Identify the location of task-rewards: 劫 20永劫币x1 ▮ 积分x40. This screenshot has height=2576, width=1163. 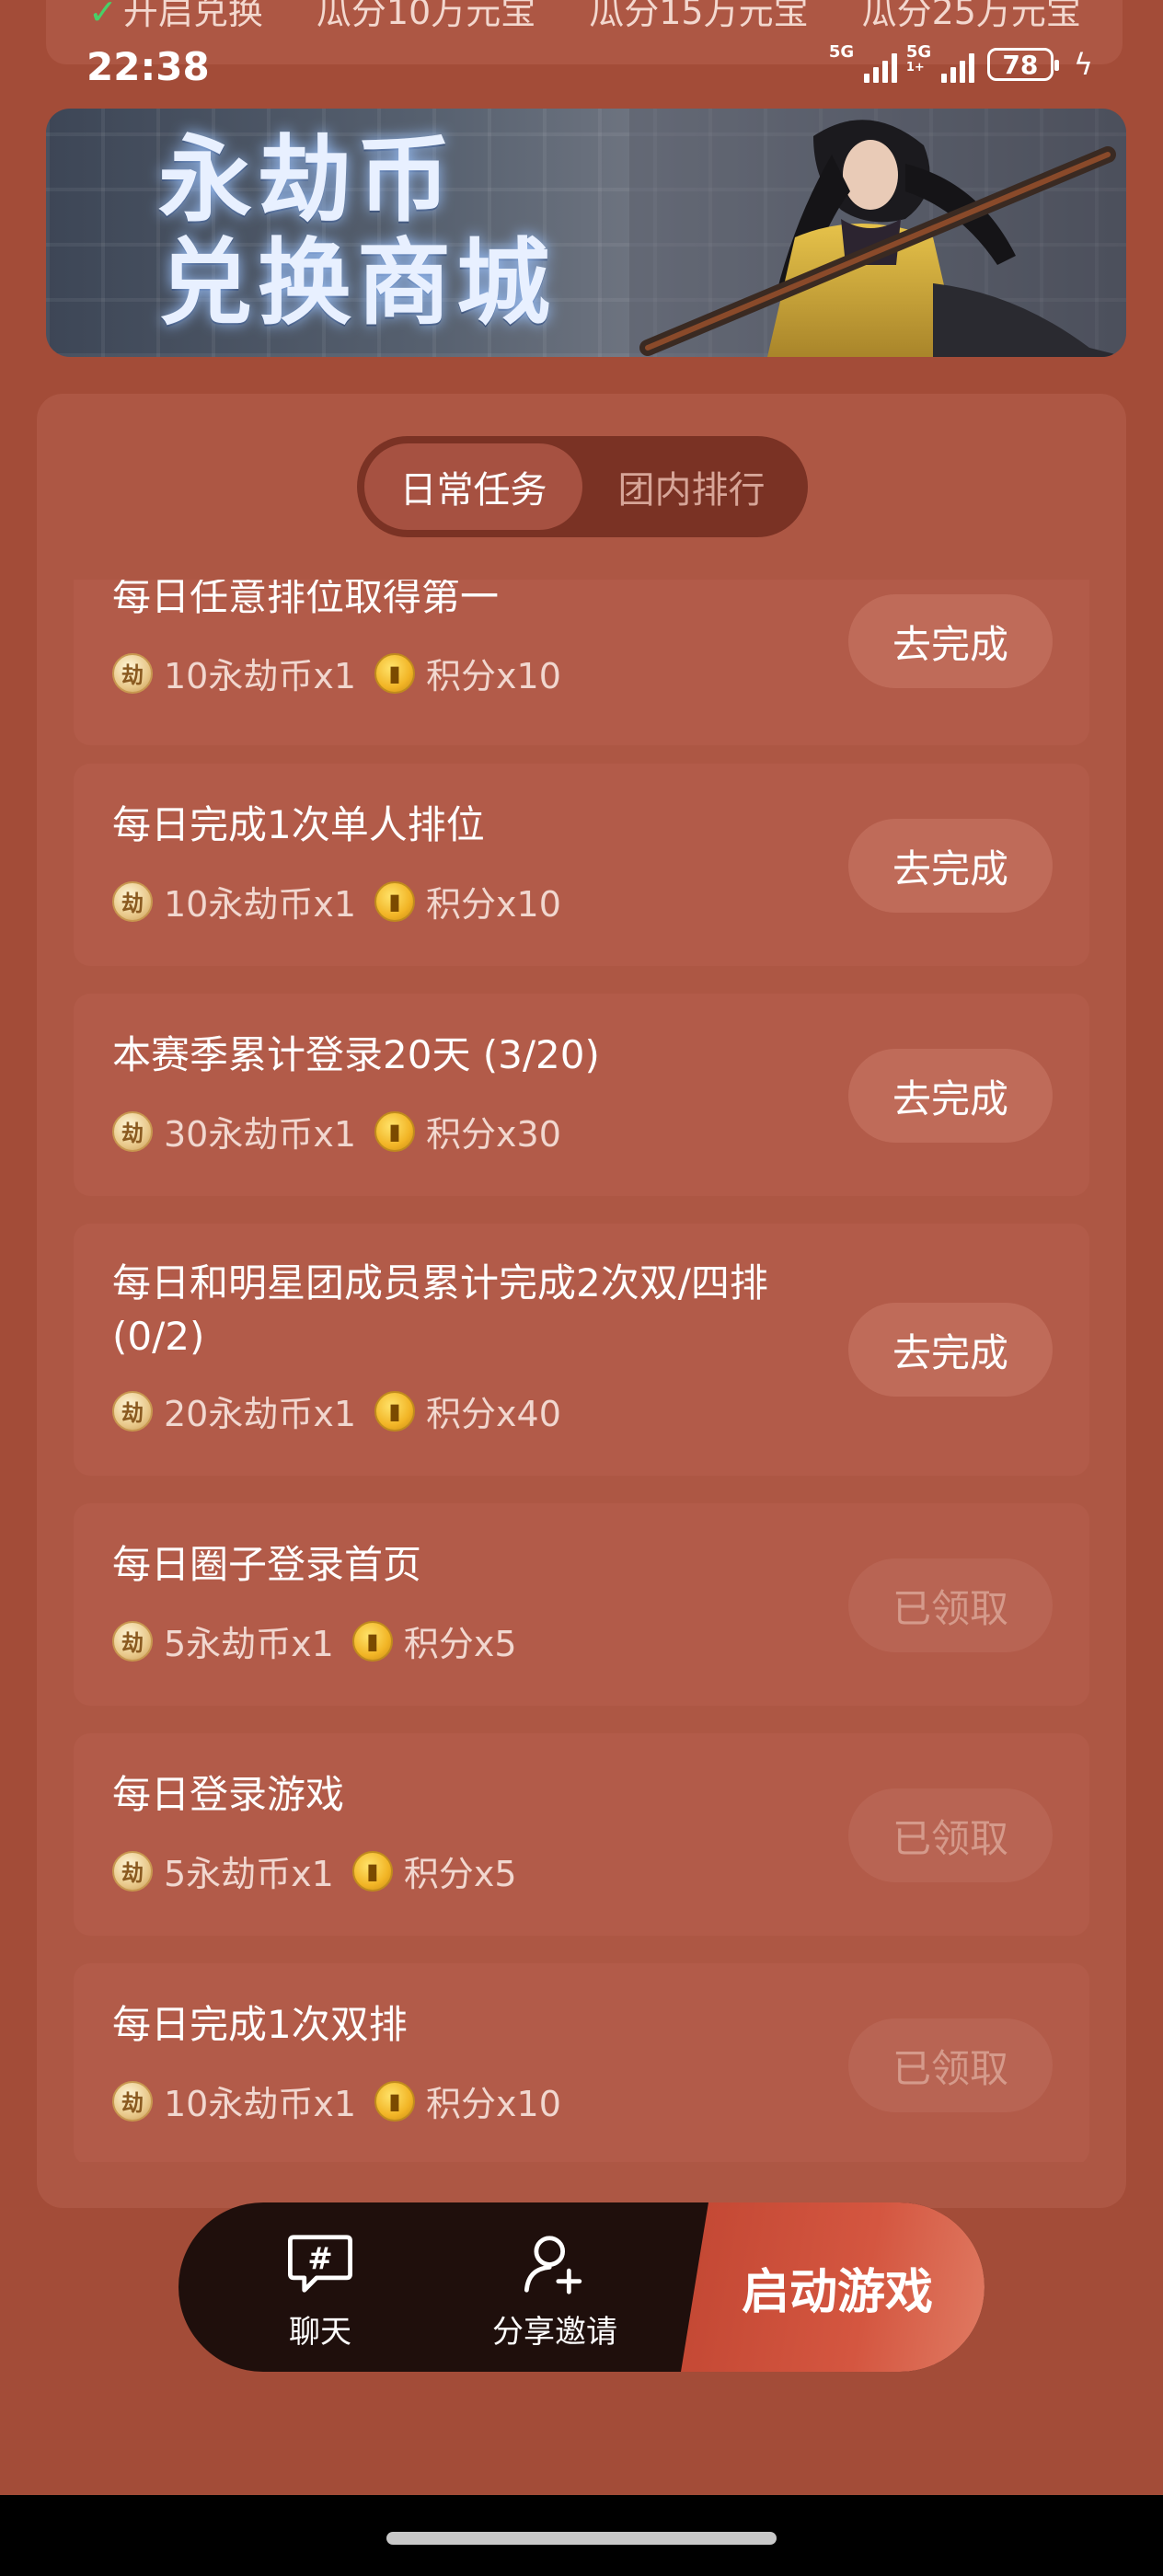
(336, 1411).